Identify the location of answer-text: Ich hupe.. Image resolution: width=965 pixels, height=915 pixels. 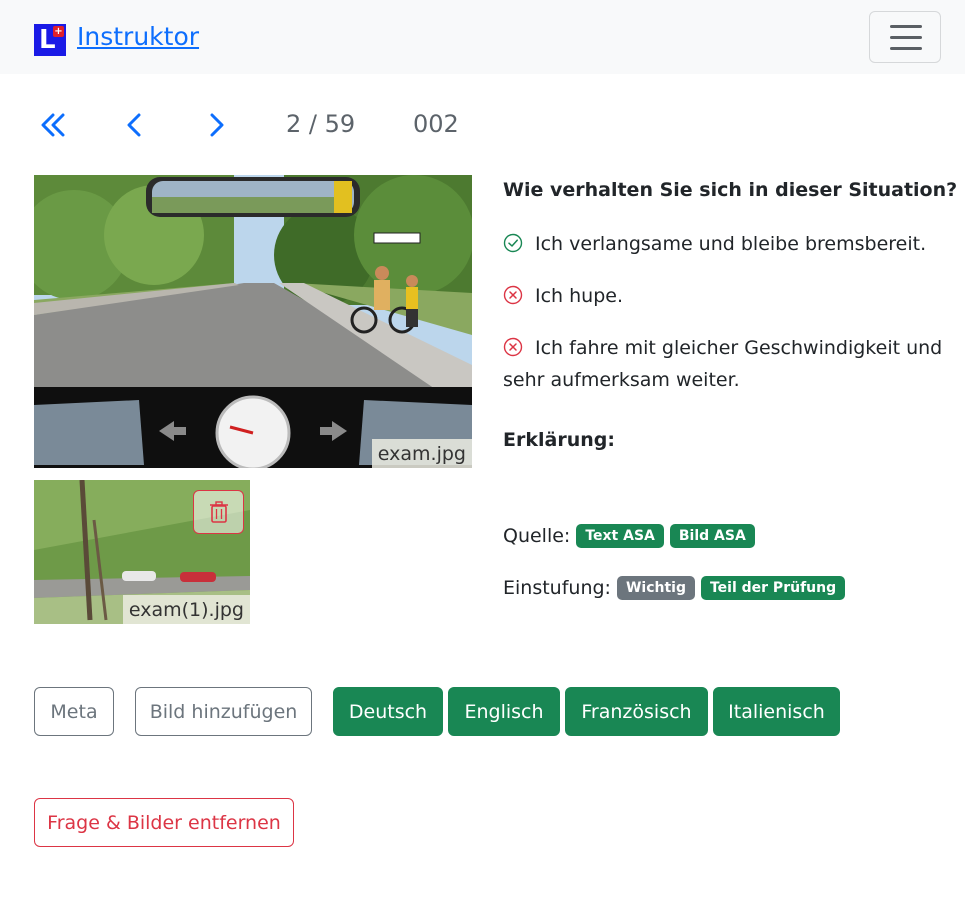
(579, 296).